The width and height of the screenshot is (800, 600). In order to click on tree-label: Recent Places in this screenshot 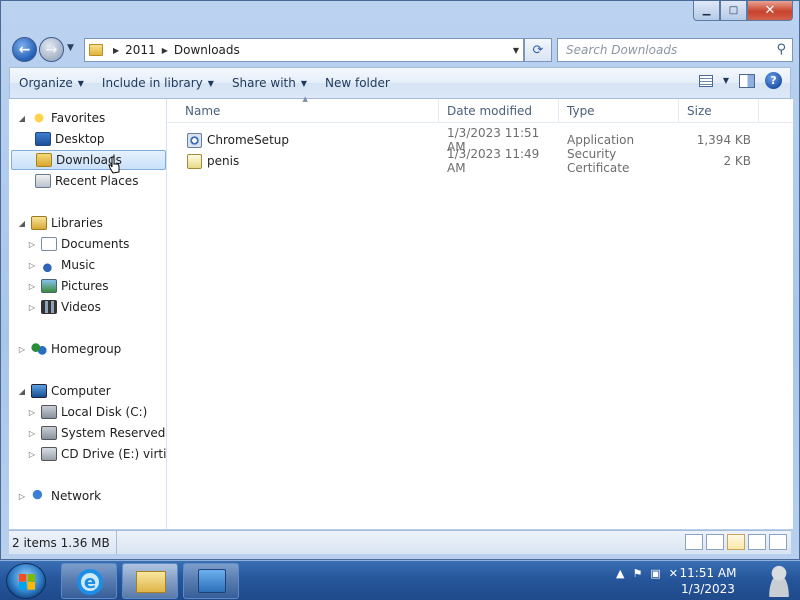, I will do `click(97, 181)`.